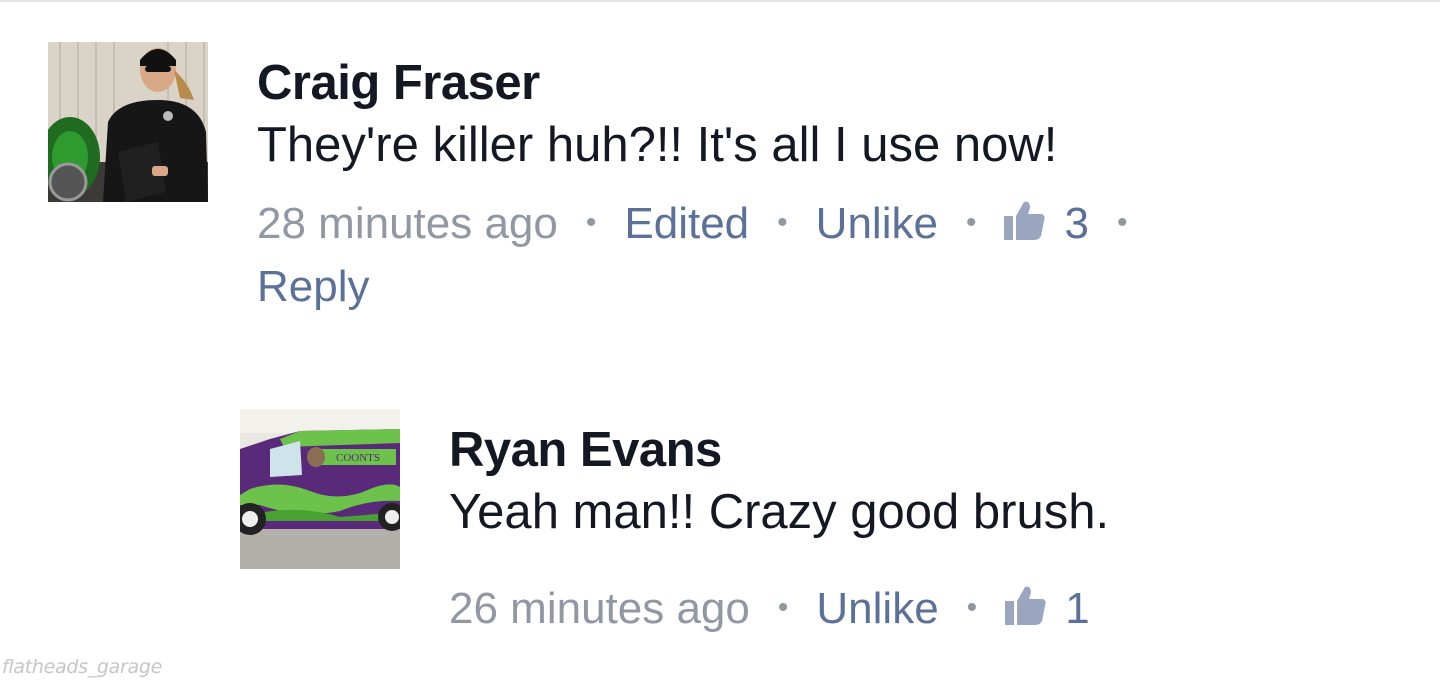 This screenshot has width=1440, height=681. Describe the element at coordinates (1076, 223) in the screenshot. I see `like-count-value: 3` at that location.